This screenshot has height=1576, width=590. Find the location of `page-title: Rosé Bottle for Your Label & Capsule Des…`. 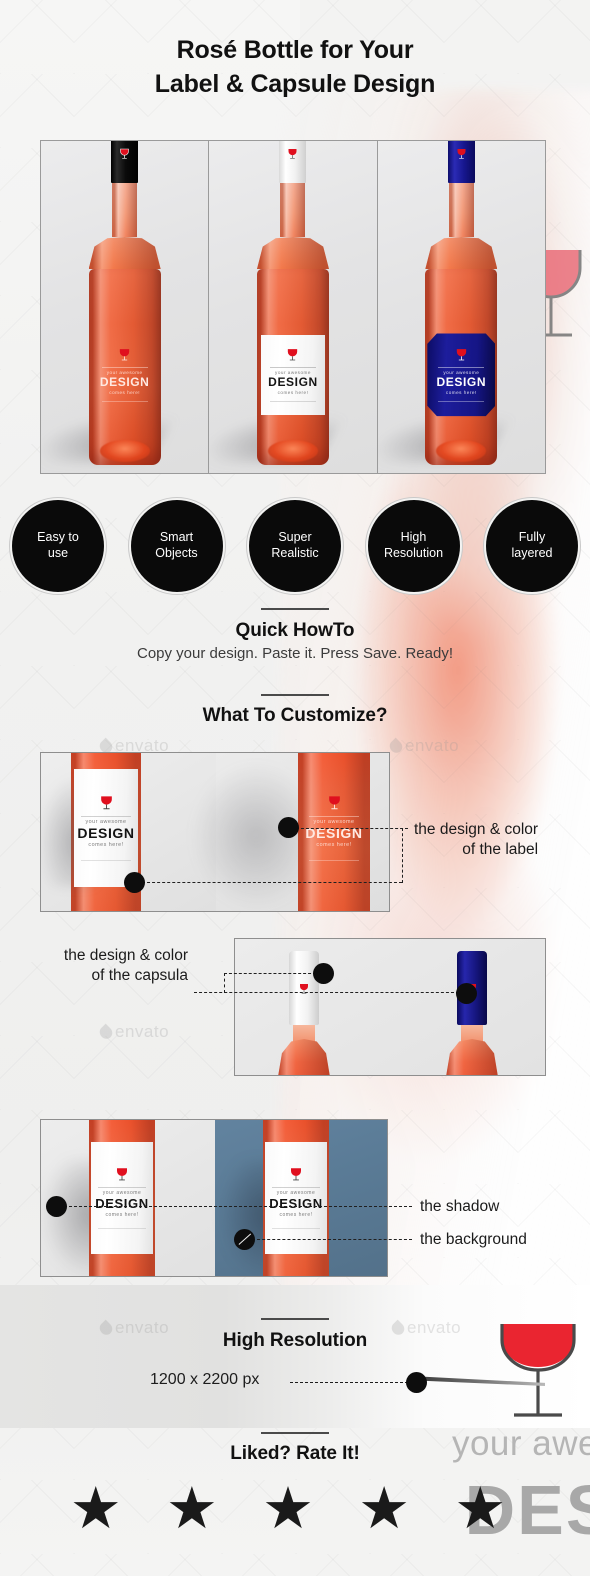

page-title: Rosé Bottle for Your Label & Capsule Des… is located at coordinates (295, 67).